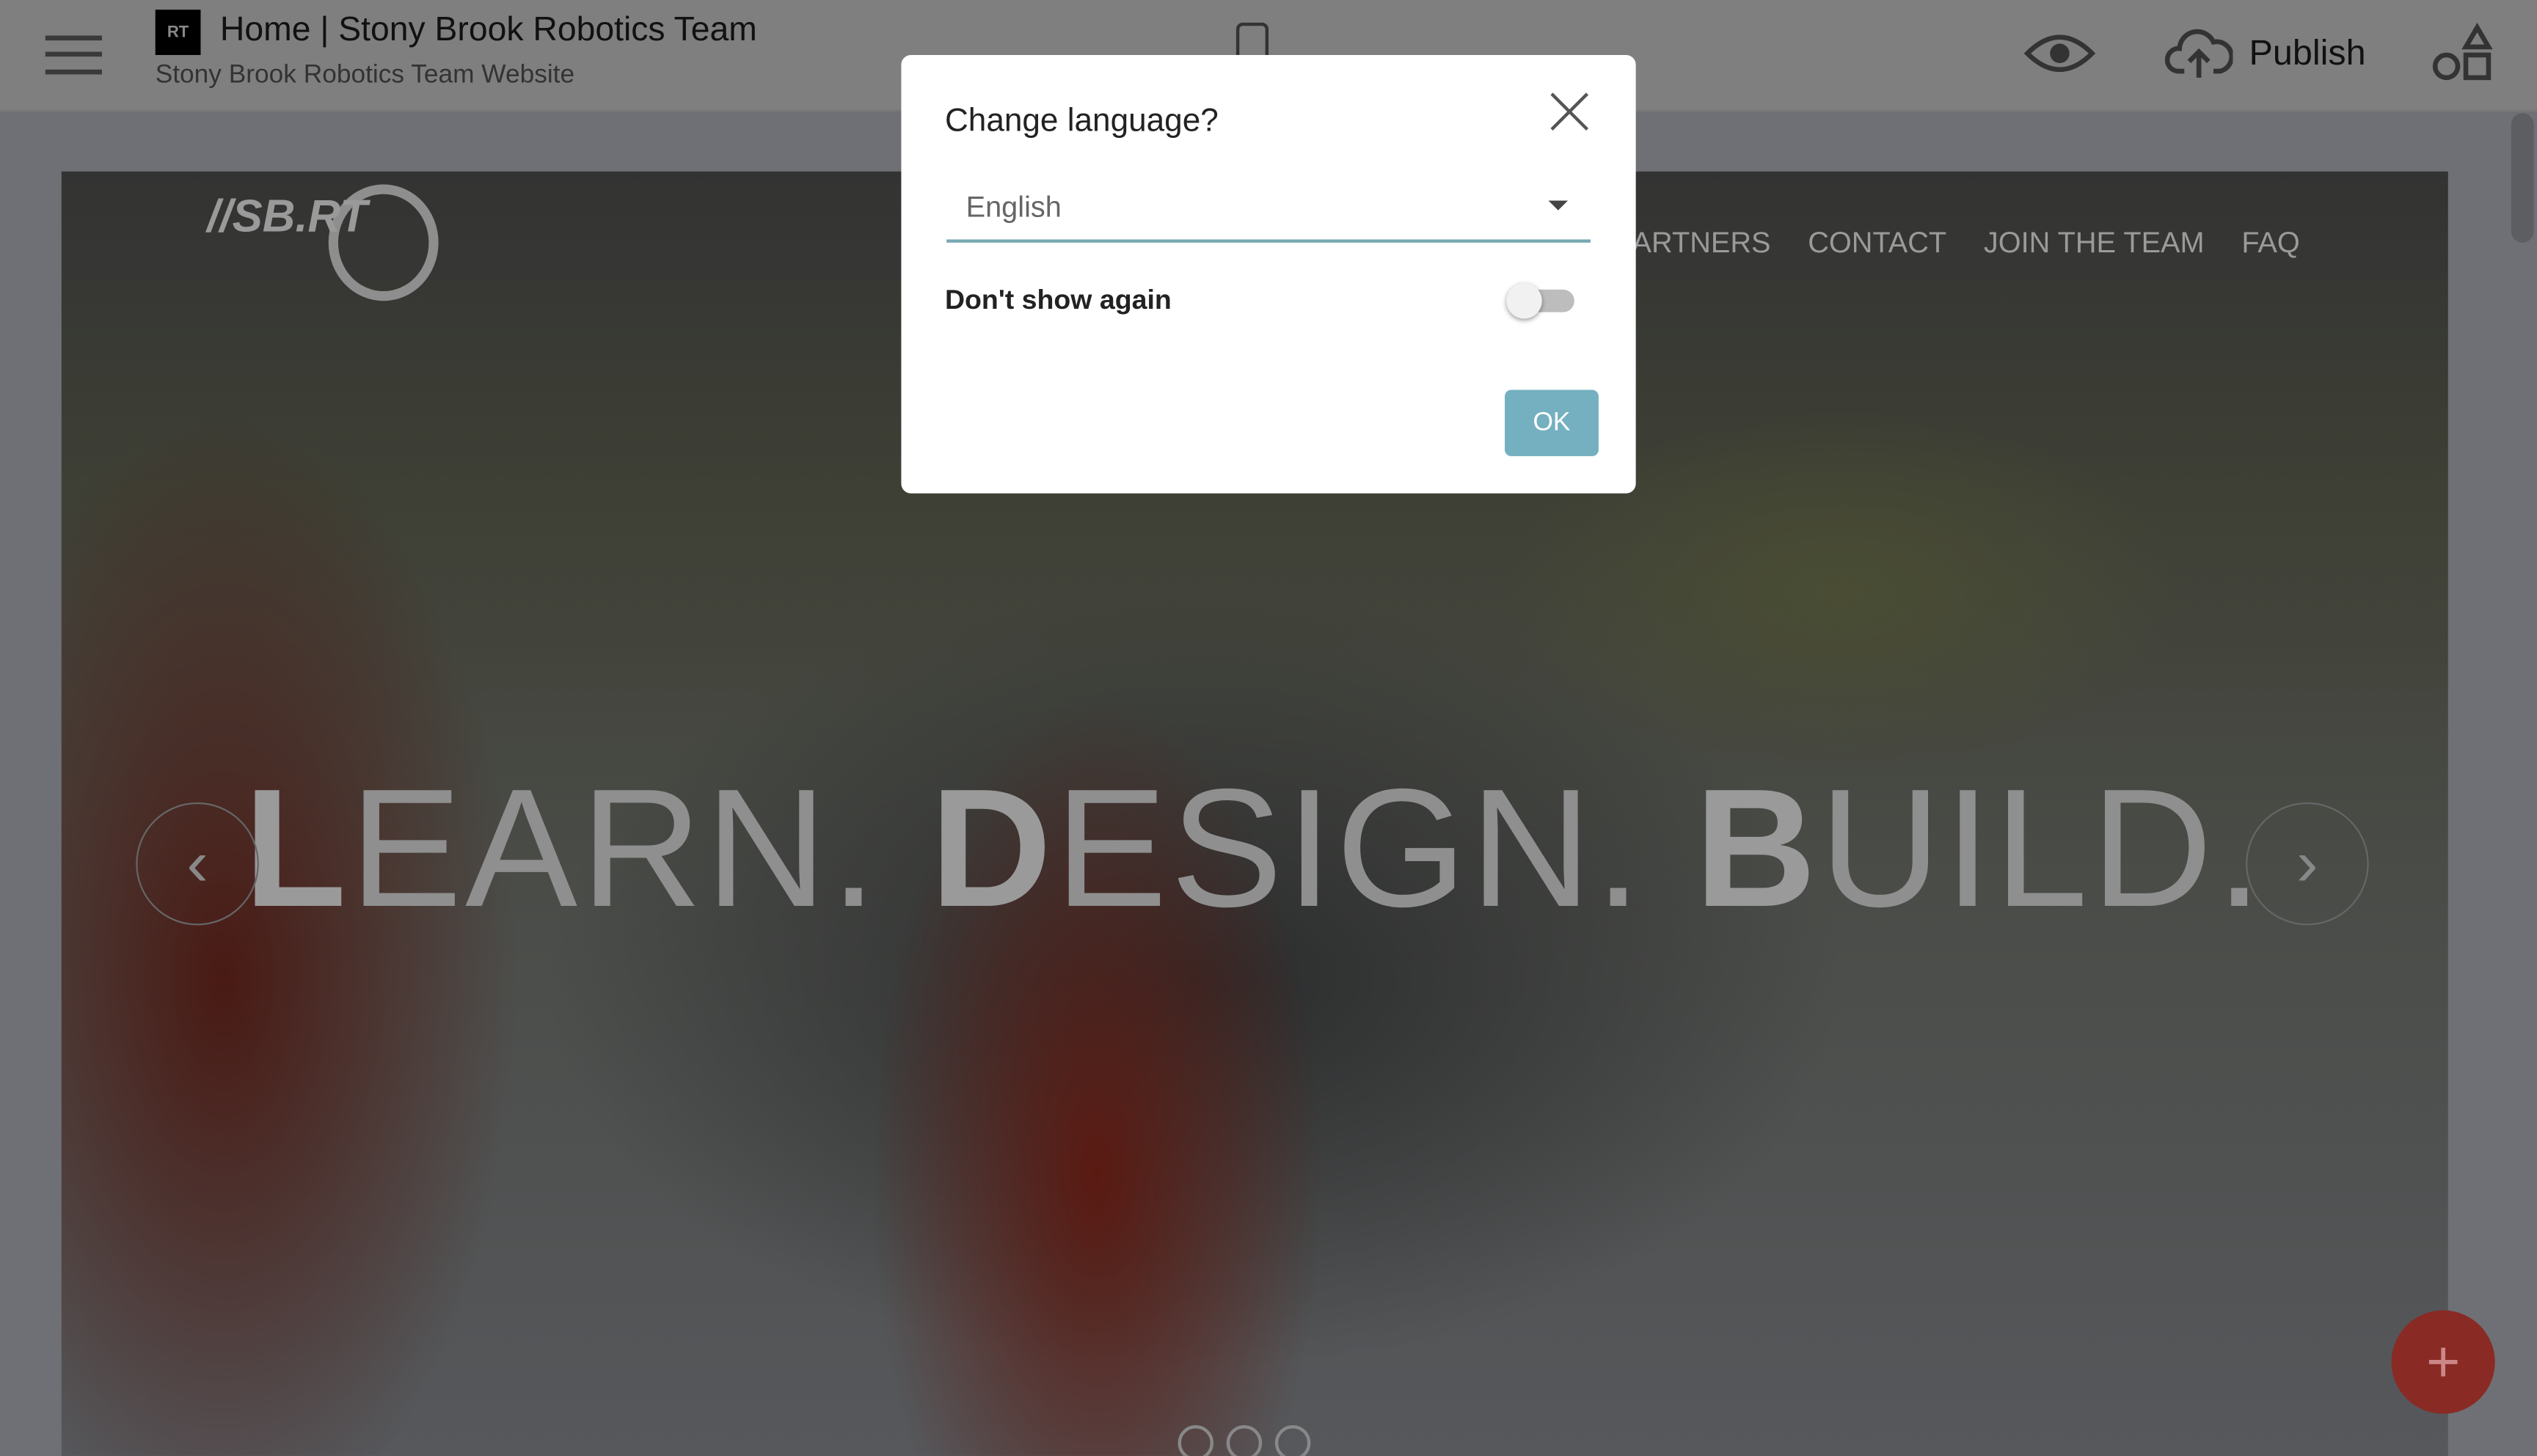  Describe the element at coordinates (297, 849) in the screenshot. I see `headline-initial: L` at that location.